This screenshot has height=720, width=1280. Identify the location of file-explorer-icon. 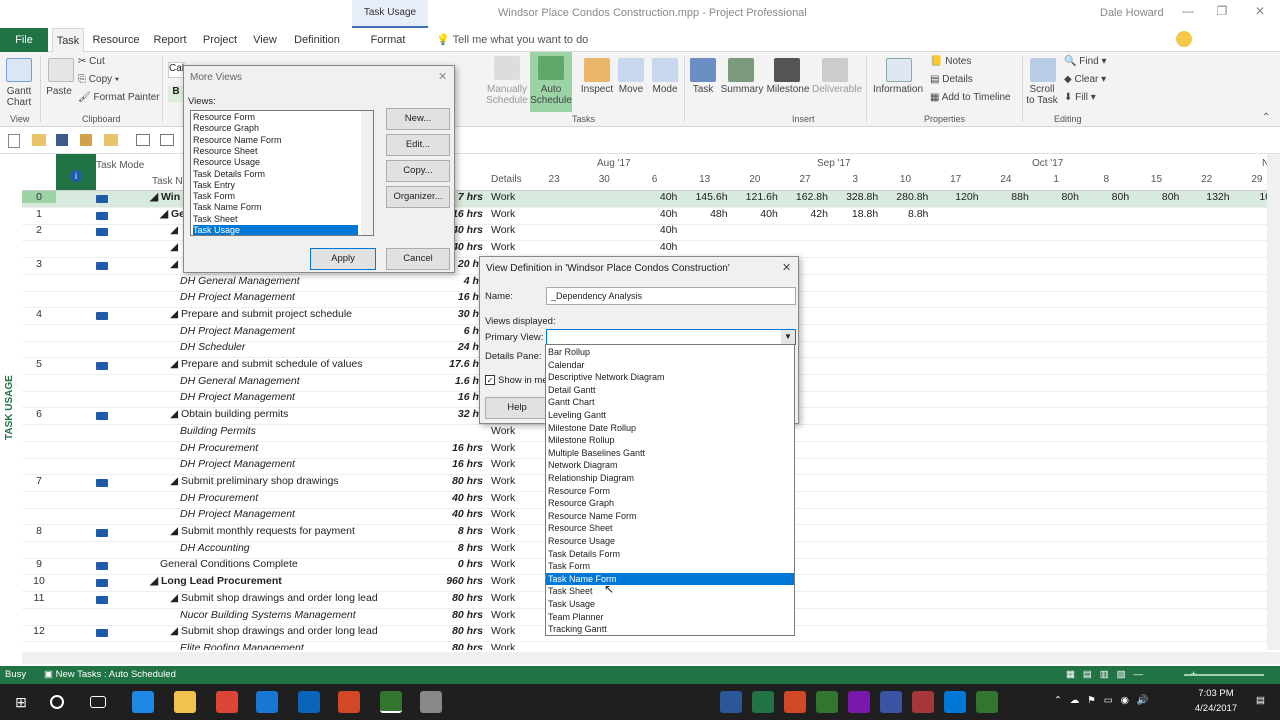
(185, 702).